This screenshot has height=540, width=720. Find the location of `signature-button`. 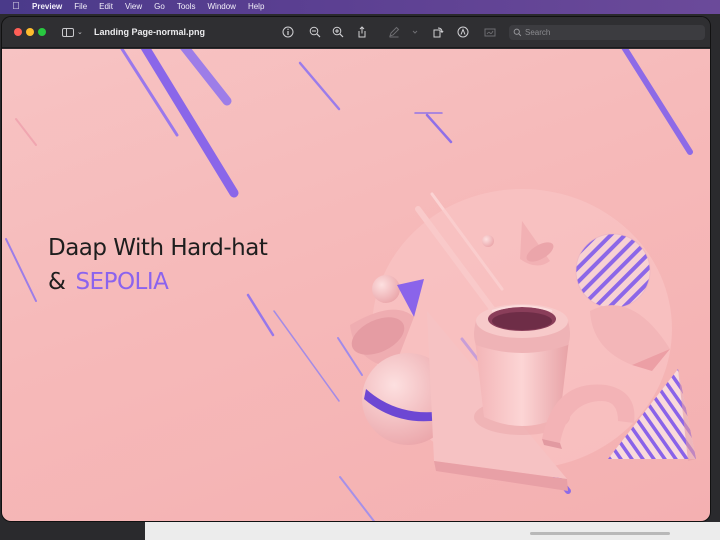

signature-button is located at coordinates (490, 32).